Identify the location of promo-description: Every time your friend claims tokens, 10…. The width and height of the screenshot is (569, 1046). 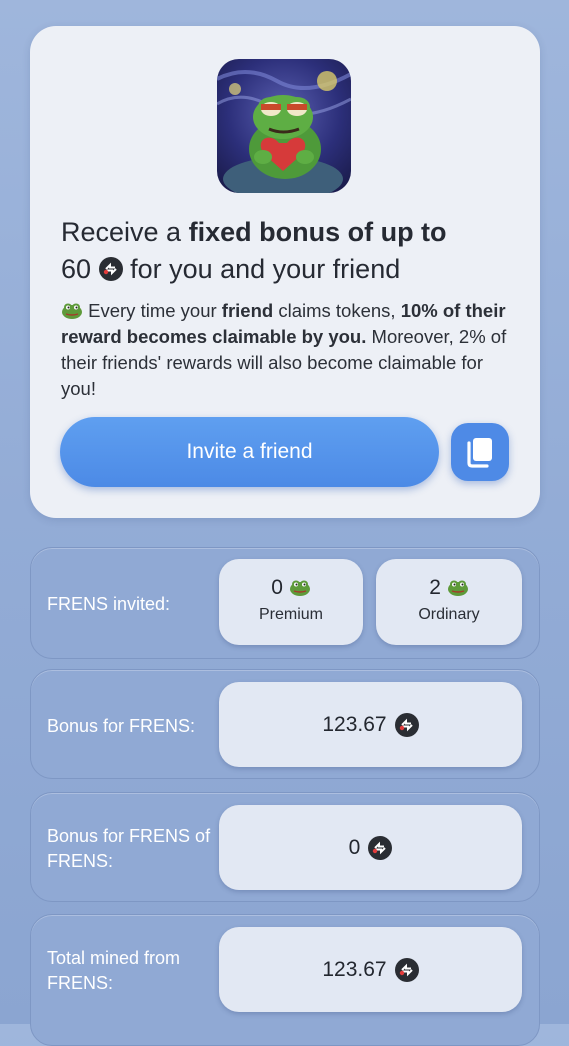
(284, 349).